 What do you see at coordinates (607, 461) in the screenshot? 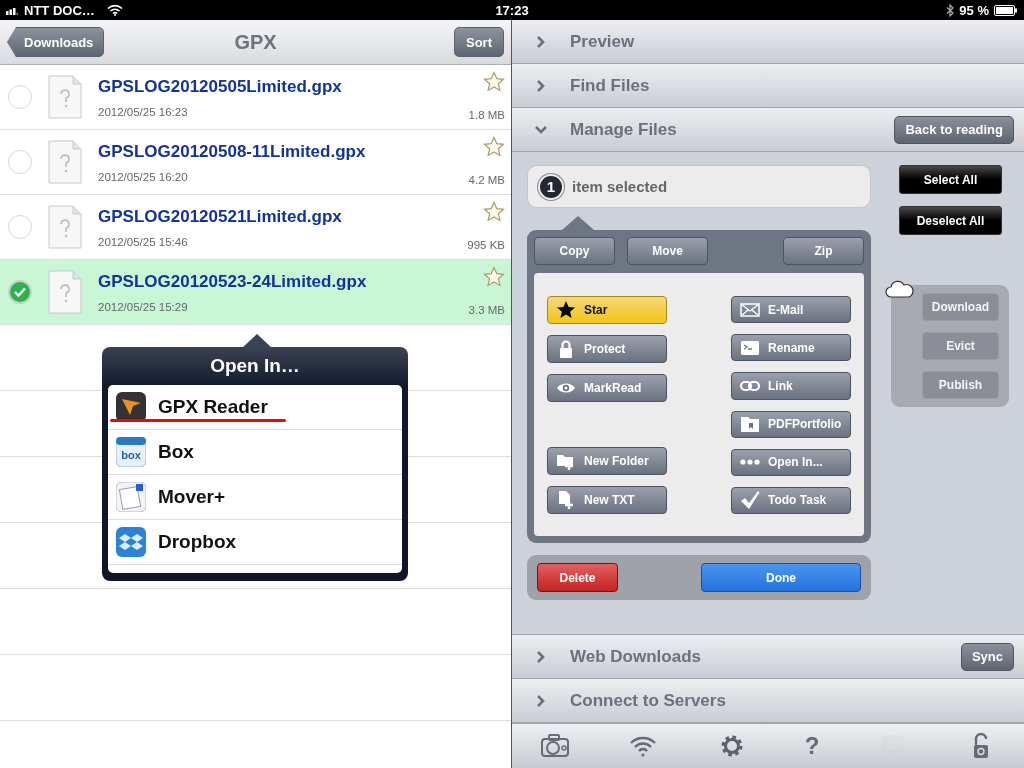
I see `action-button: New Folder` at bounding box center [607, 461].